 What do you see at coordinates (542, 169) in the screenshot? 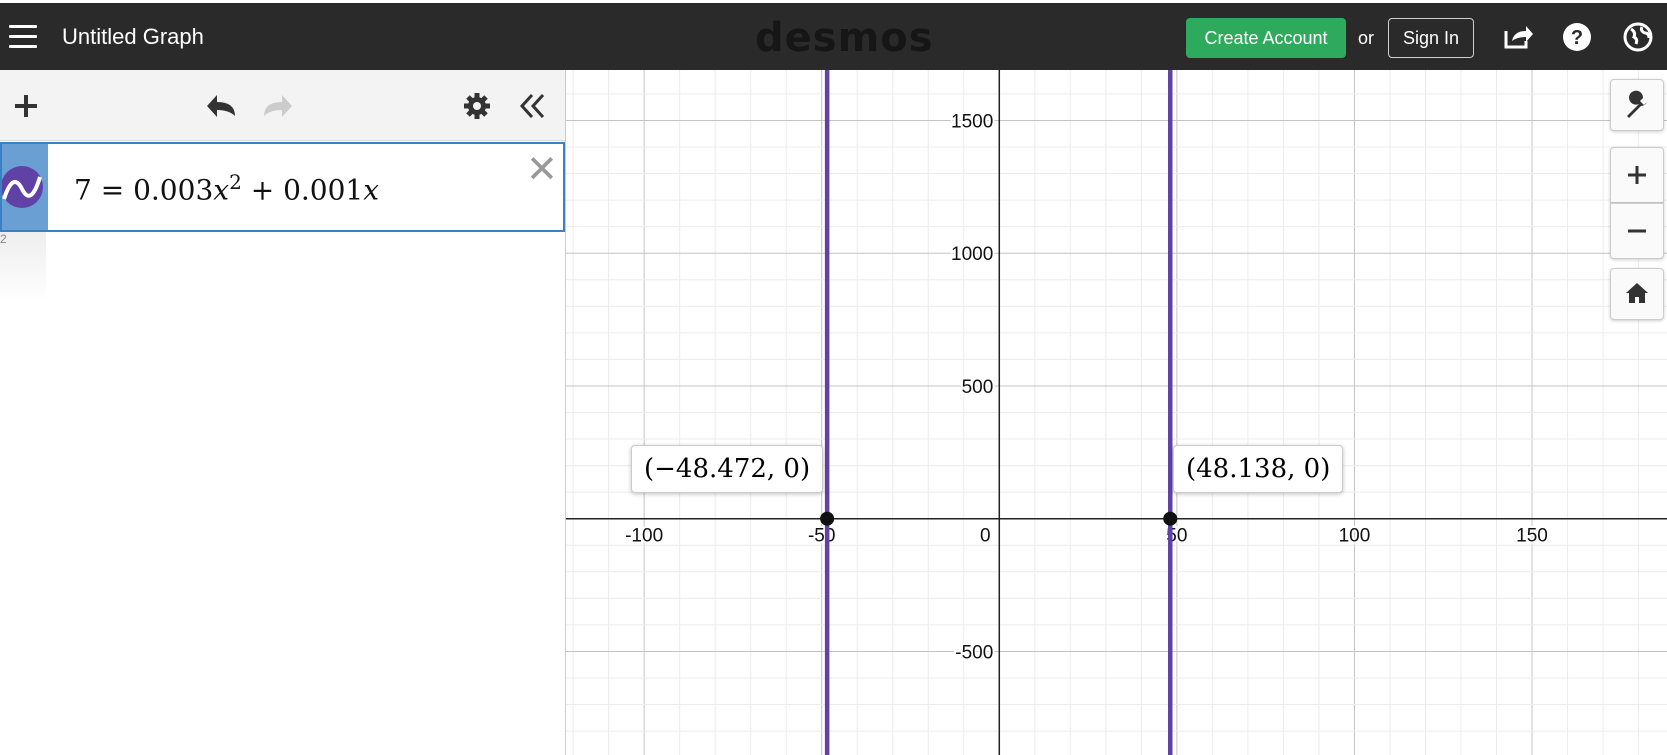
I see `delete-expression-icon: ✕` at bounding box center [542, 169].